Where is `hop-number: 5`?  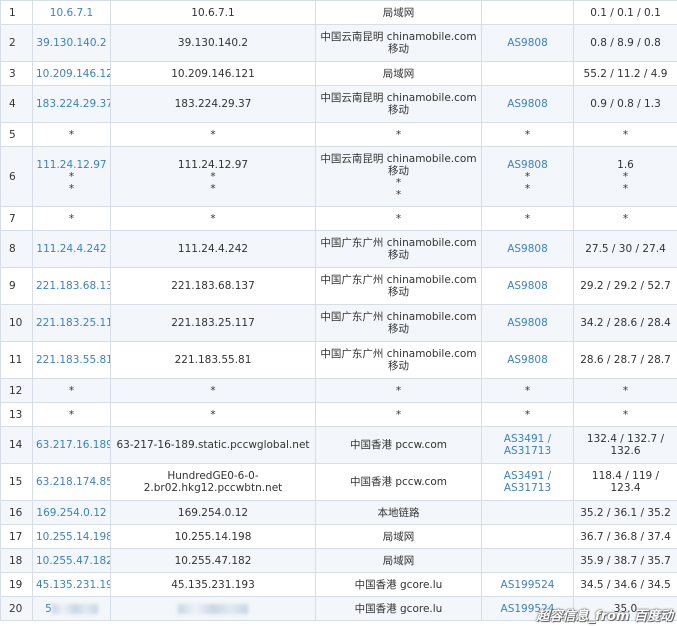 hop-number: 5 is located at coordinates (12, 134).